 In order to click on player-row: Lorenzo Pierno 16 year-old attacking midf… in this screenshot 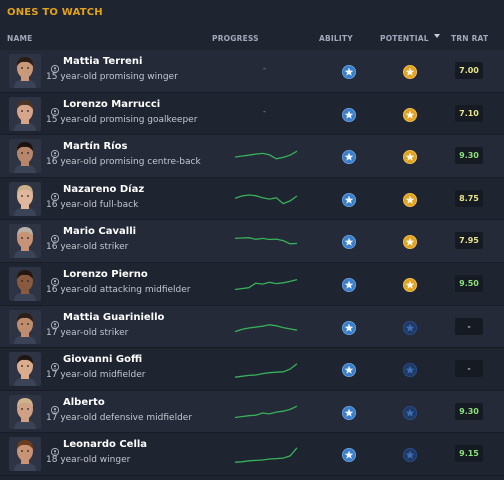, I will do `click(252, 284)`.